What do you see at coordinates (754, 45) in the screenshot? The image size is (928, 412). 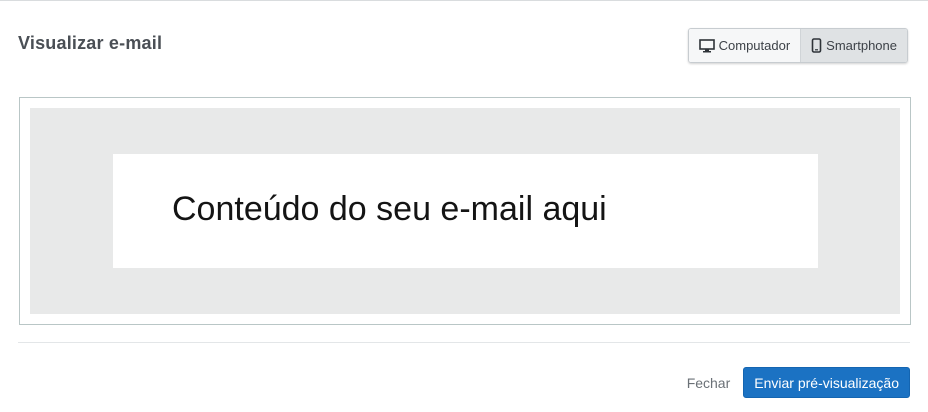 I see `desktop-view-label: Computador` at bounding box center [754, 45].